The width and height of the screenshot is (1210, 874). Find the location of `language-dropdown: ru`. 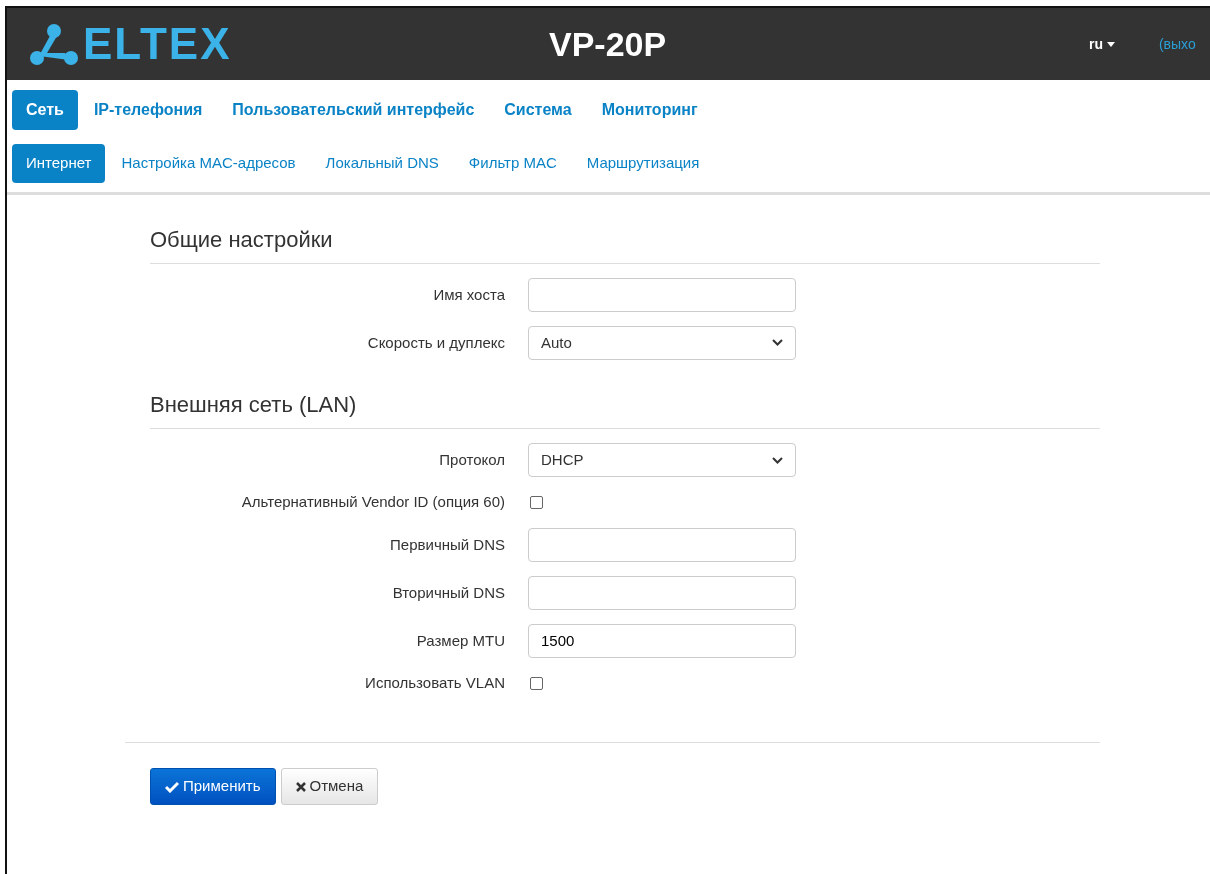

language-dropdown: ru is located at coordinates (1102, 44).